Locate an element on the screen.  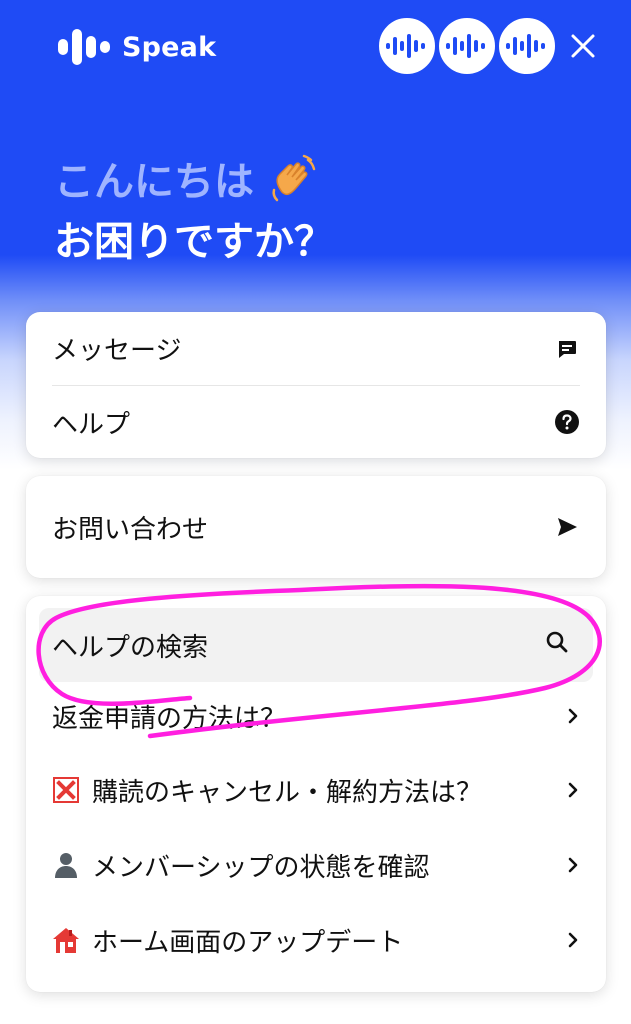
search-icon is located at coordinates (557, 645).